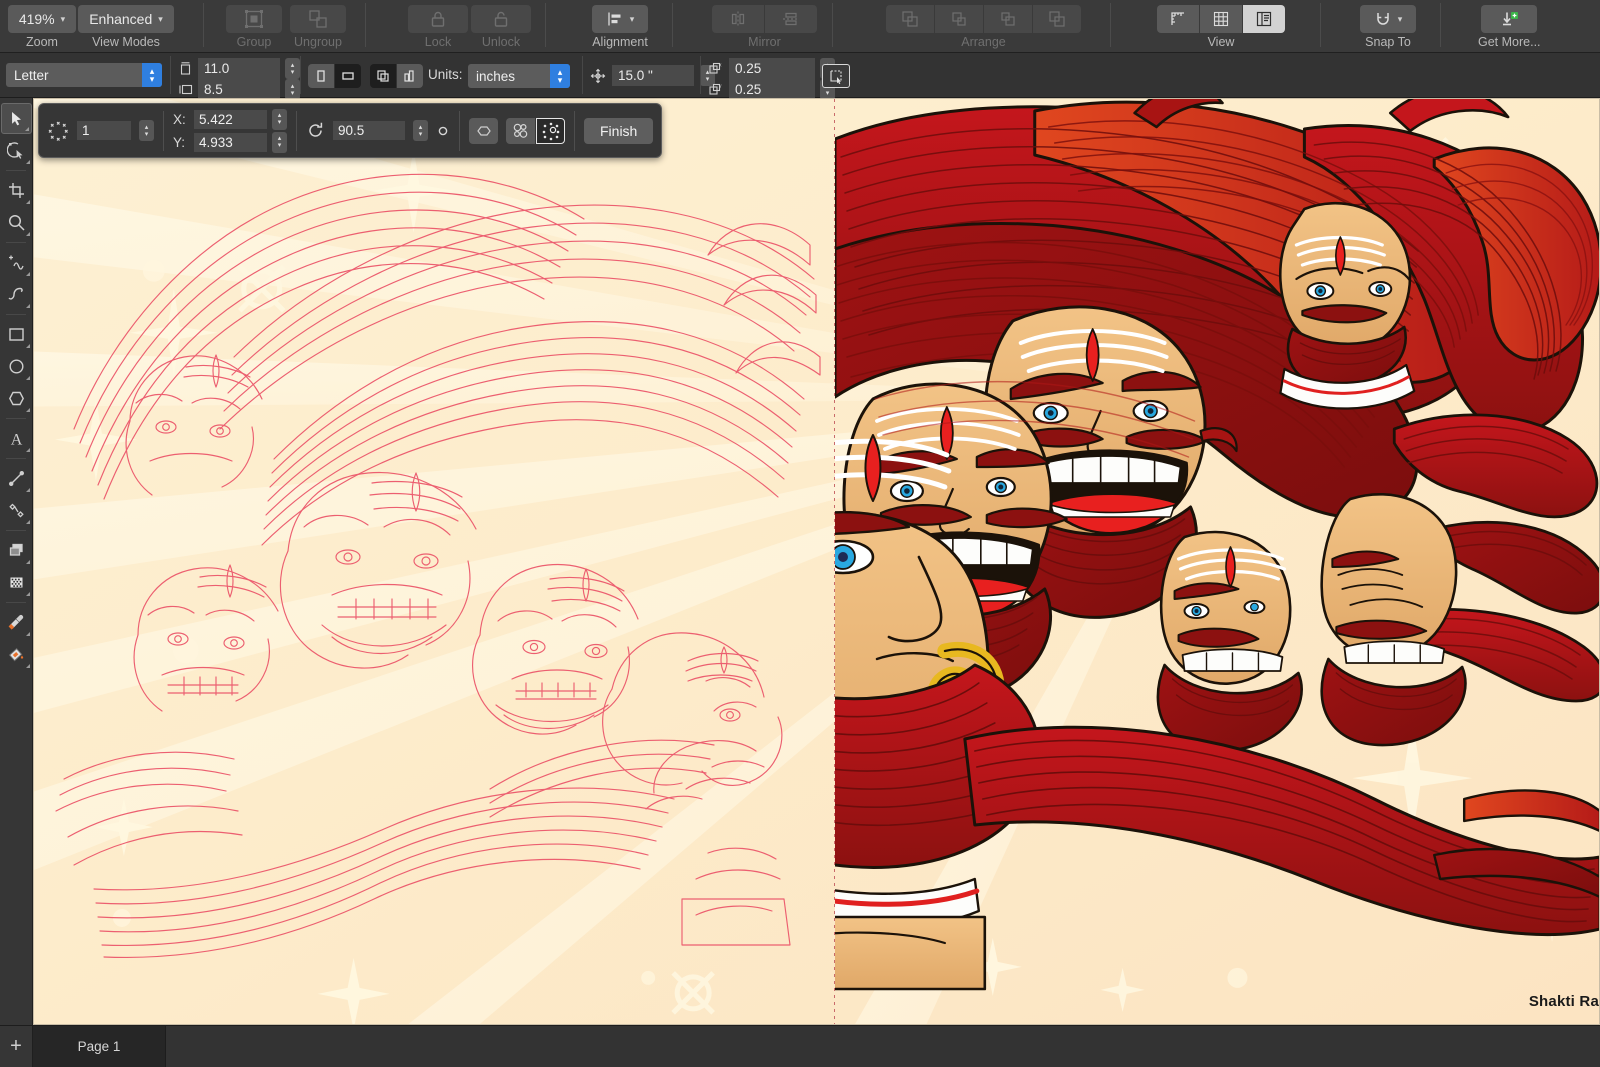 The image size is (1600, 1067). I want to click on page-width-input: 11.0, so click(239, 68).